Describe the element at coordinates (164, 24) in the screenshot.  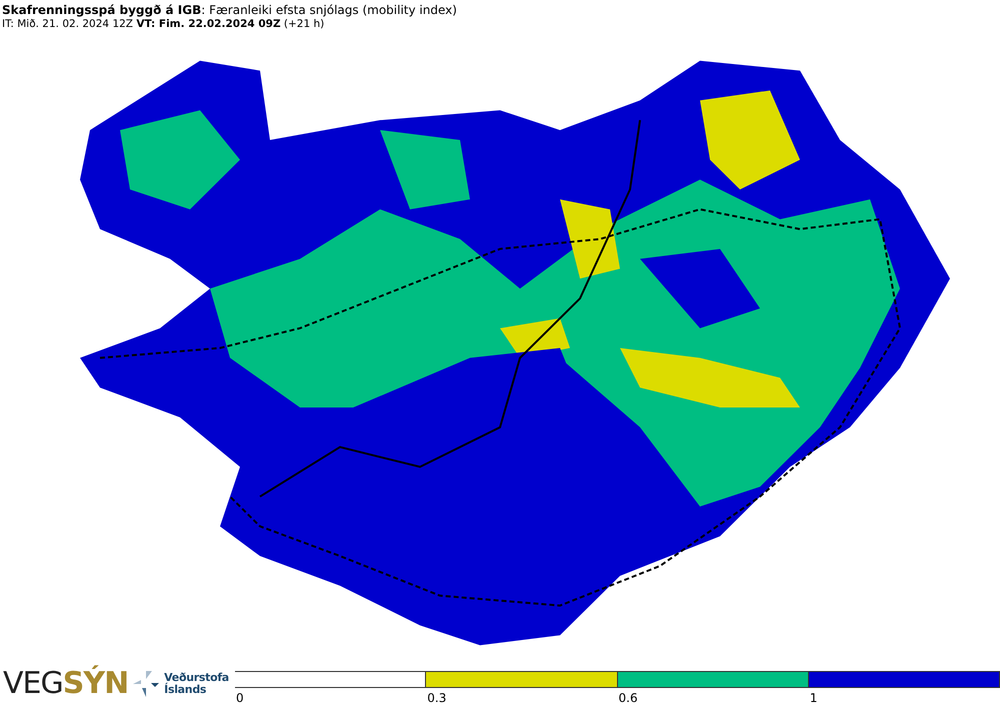
I see `forecast-time: IT: Mið. 21. 02. 2024 12Z VT: Fim. 22.02.2024 09Z (+21 h)` at that location.